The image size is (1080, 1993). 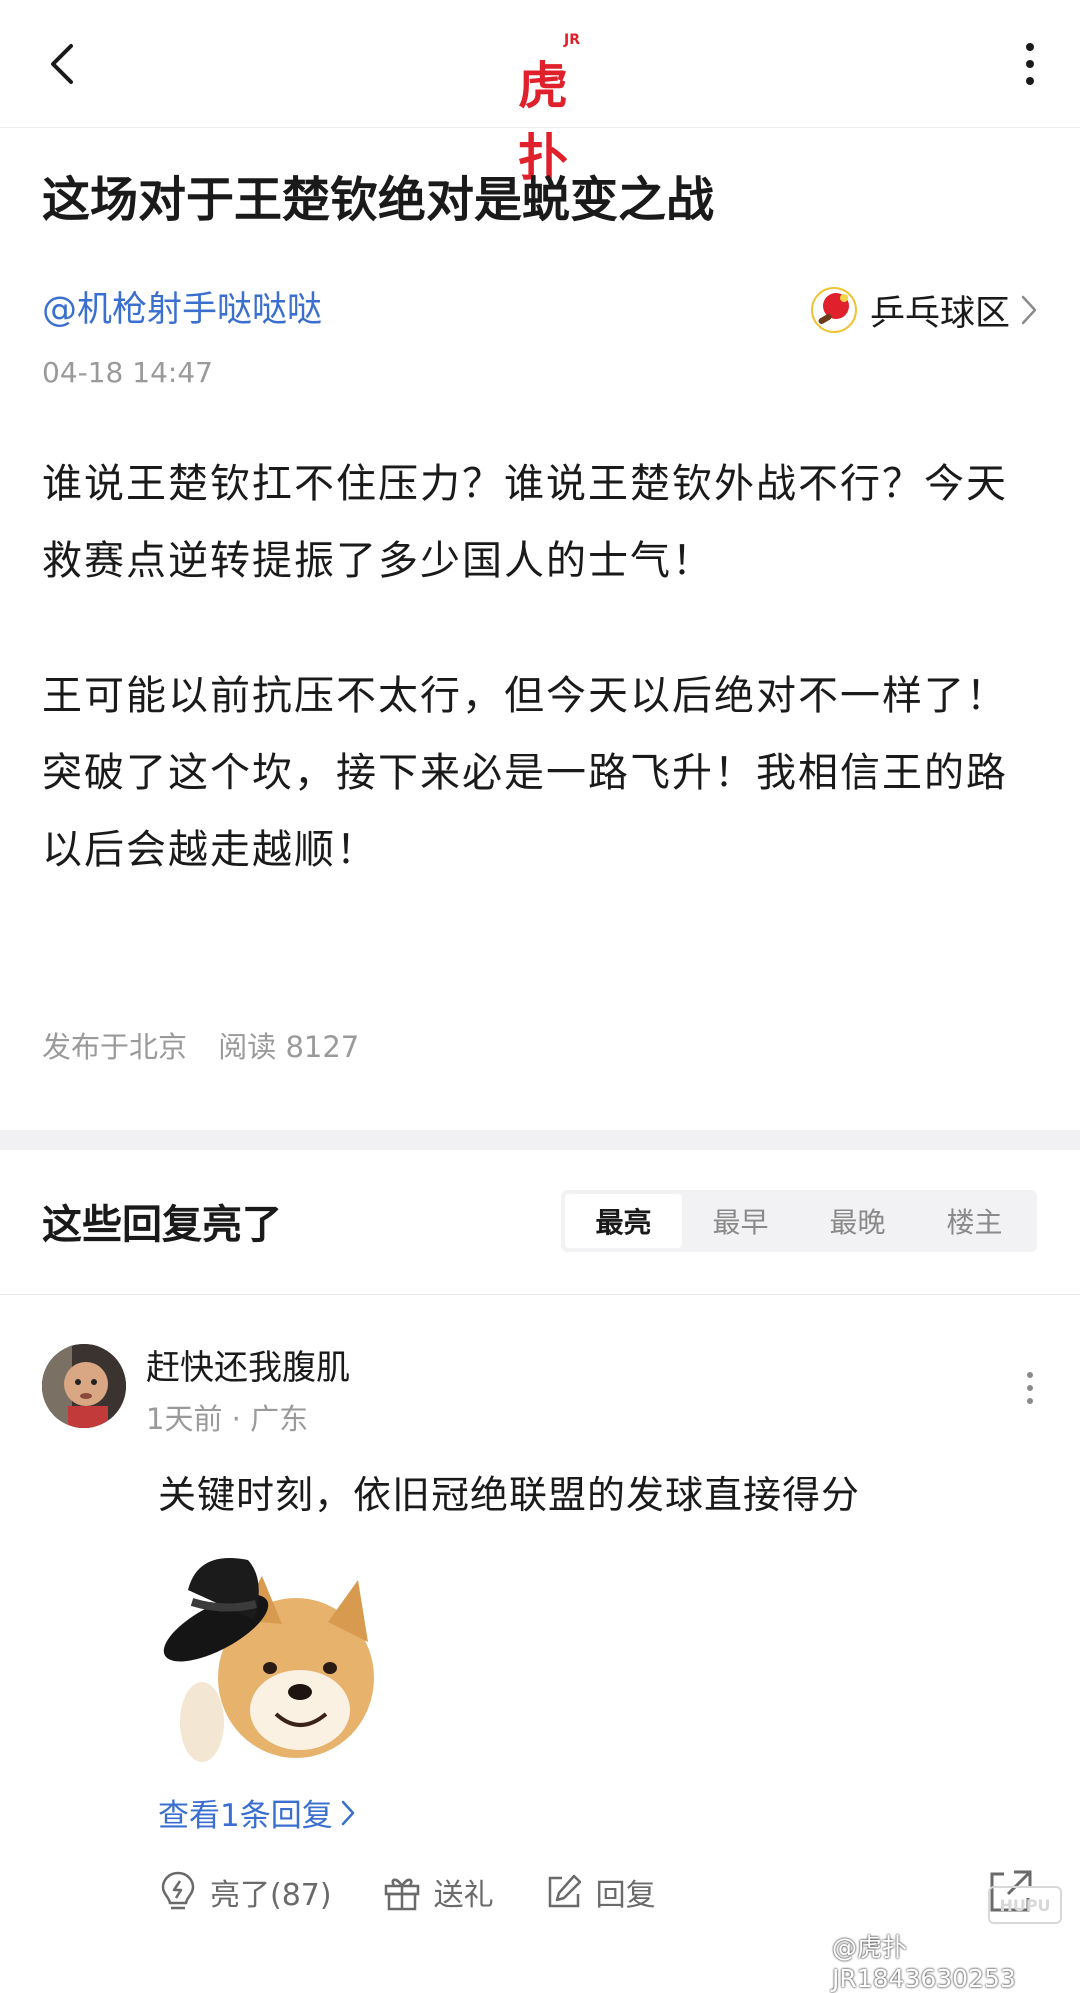 I want to click on watermark-text: @虎扑JR1843630253, so click(x=924, y=1963).